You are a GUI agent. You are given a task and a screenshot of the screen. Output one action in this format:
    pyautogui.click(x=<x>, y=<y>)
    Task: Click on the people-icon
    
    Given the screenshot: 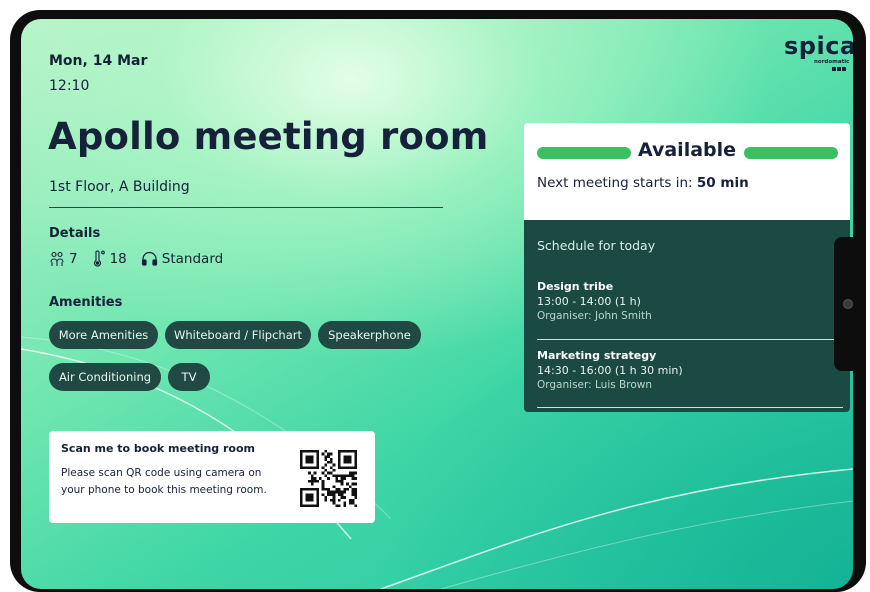 What is the action you would take?
    pyautogui.click(x=57, y=259)
    